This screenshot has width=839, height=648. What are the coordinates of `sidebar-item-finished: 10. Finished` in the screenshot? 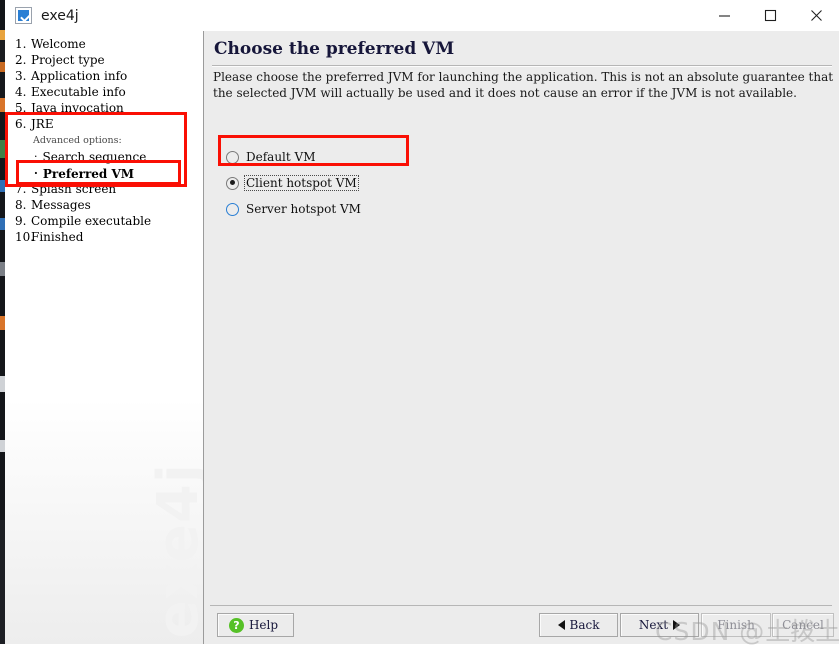 It's located at (104, 238).